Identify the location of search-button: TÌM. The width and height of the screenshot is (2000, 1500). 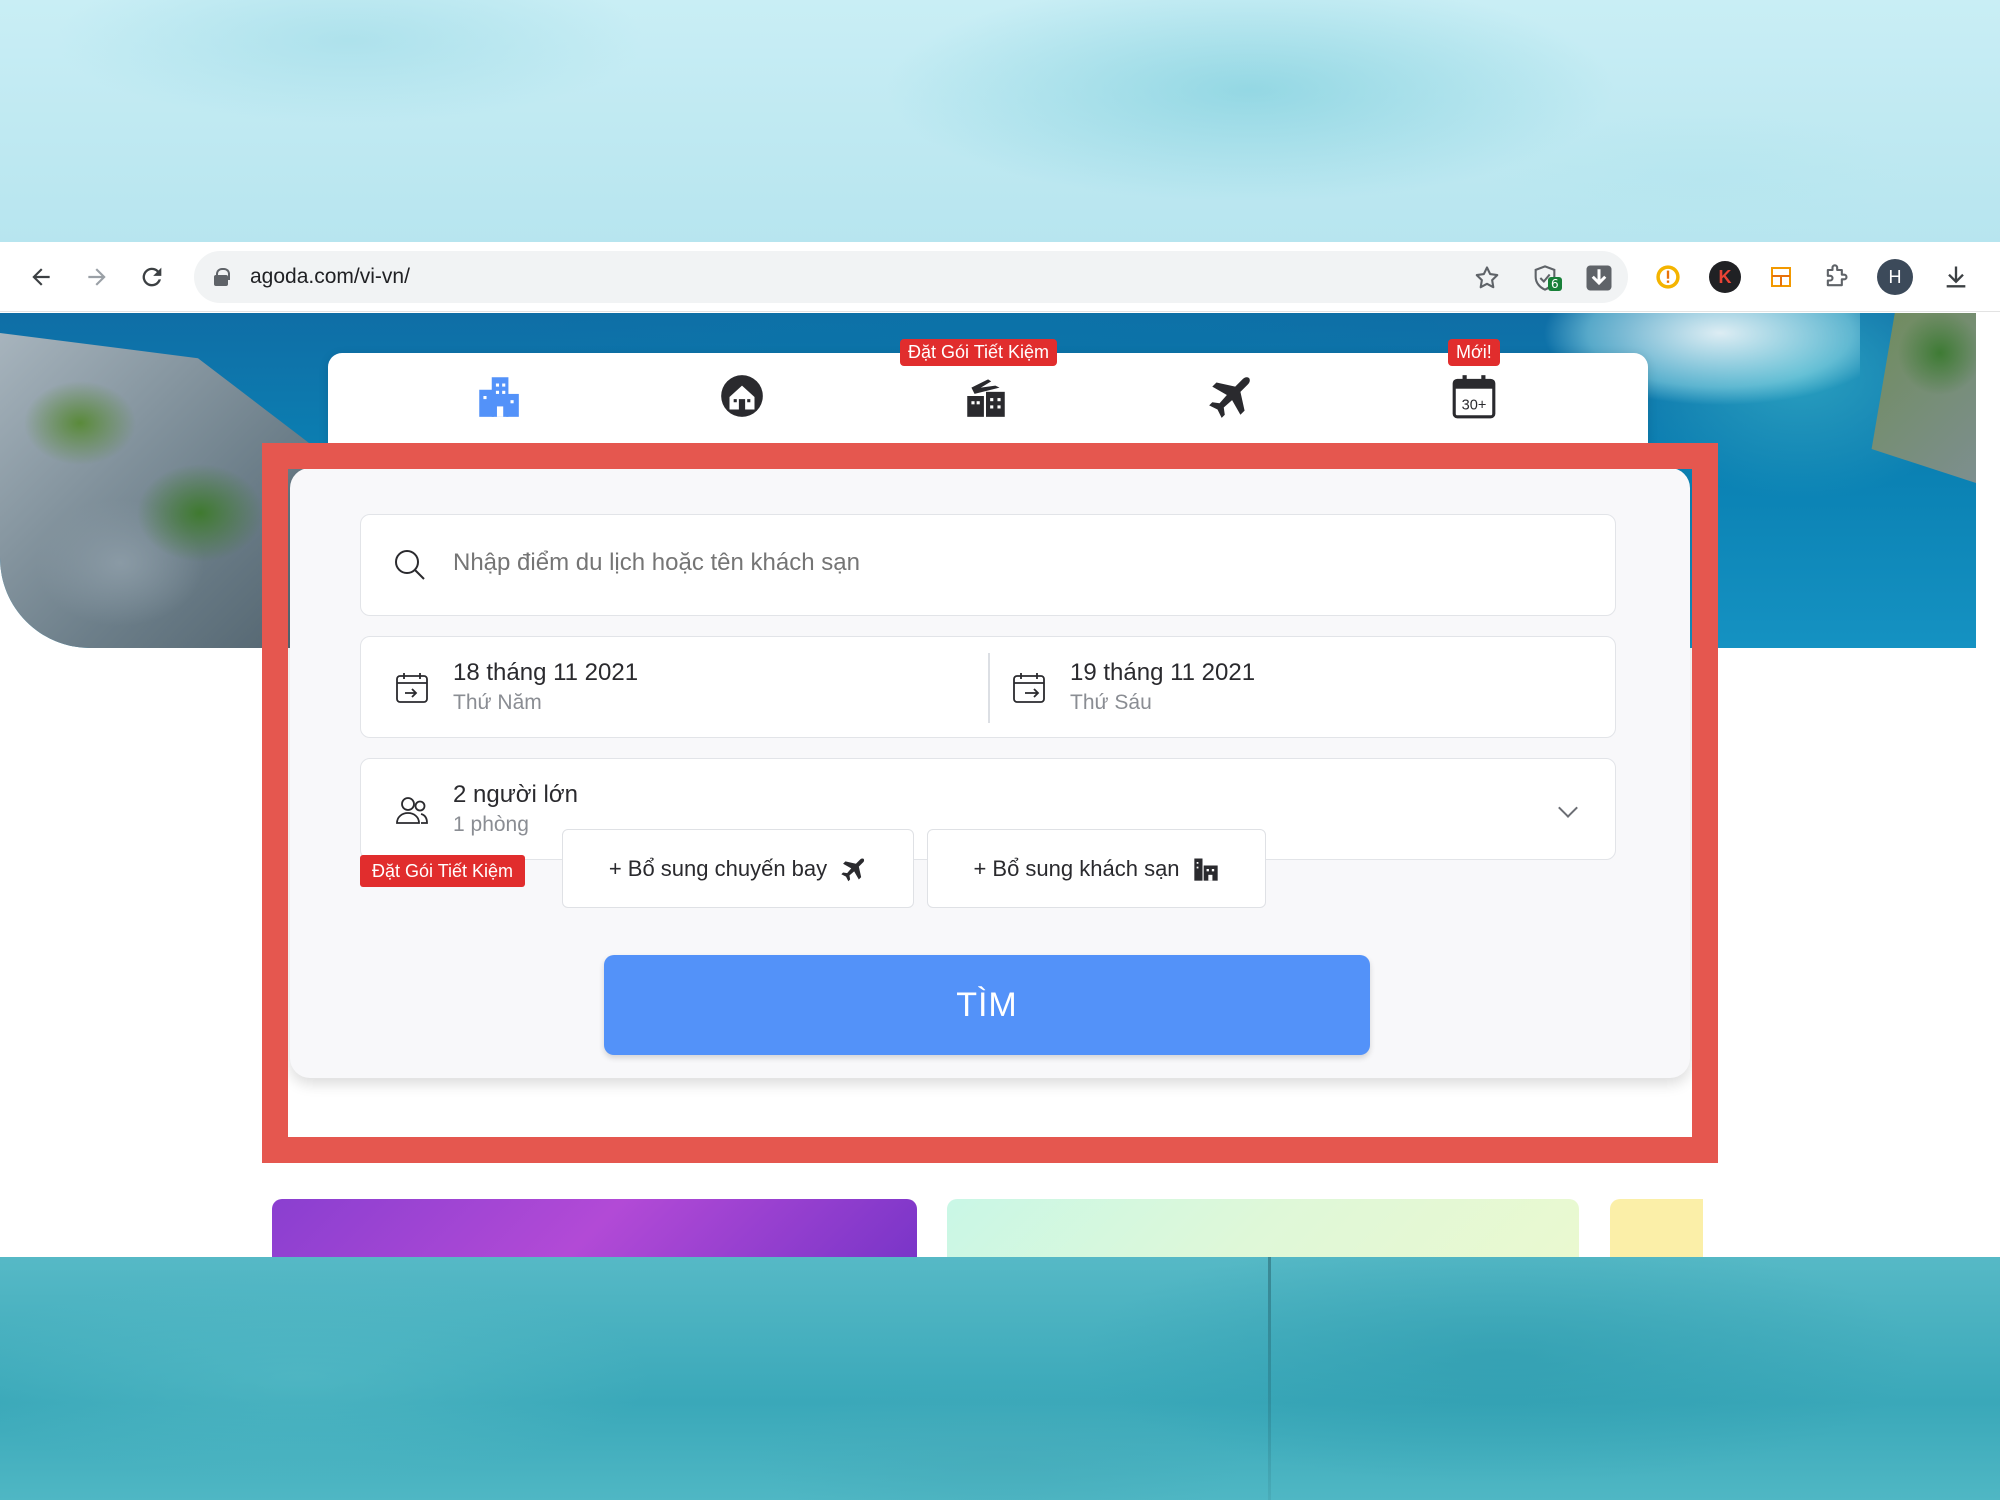
(987, 1005).